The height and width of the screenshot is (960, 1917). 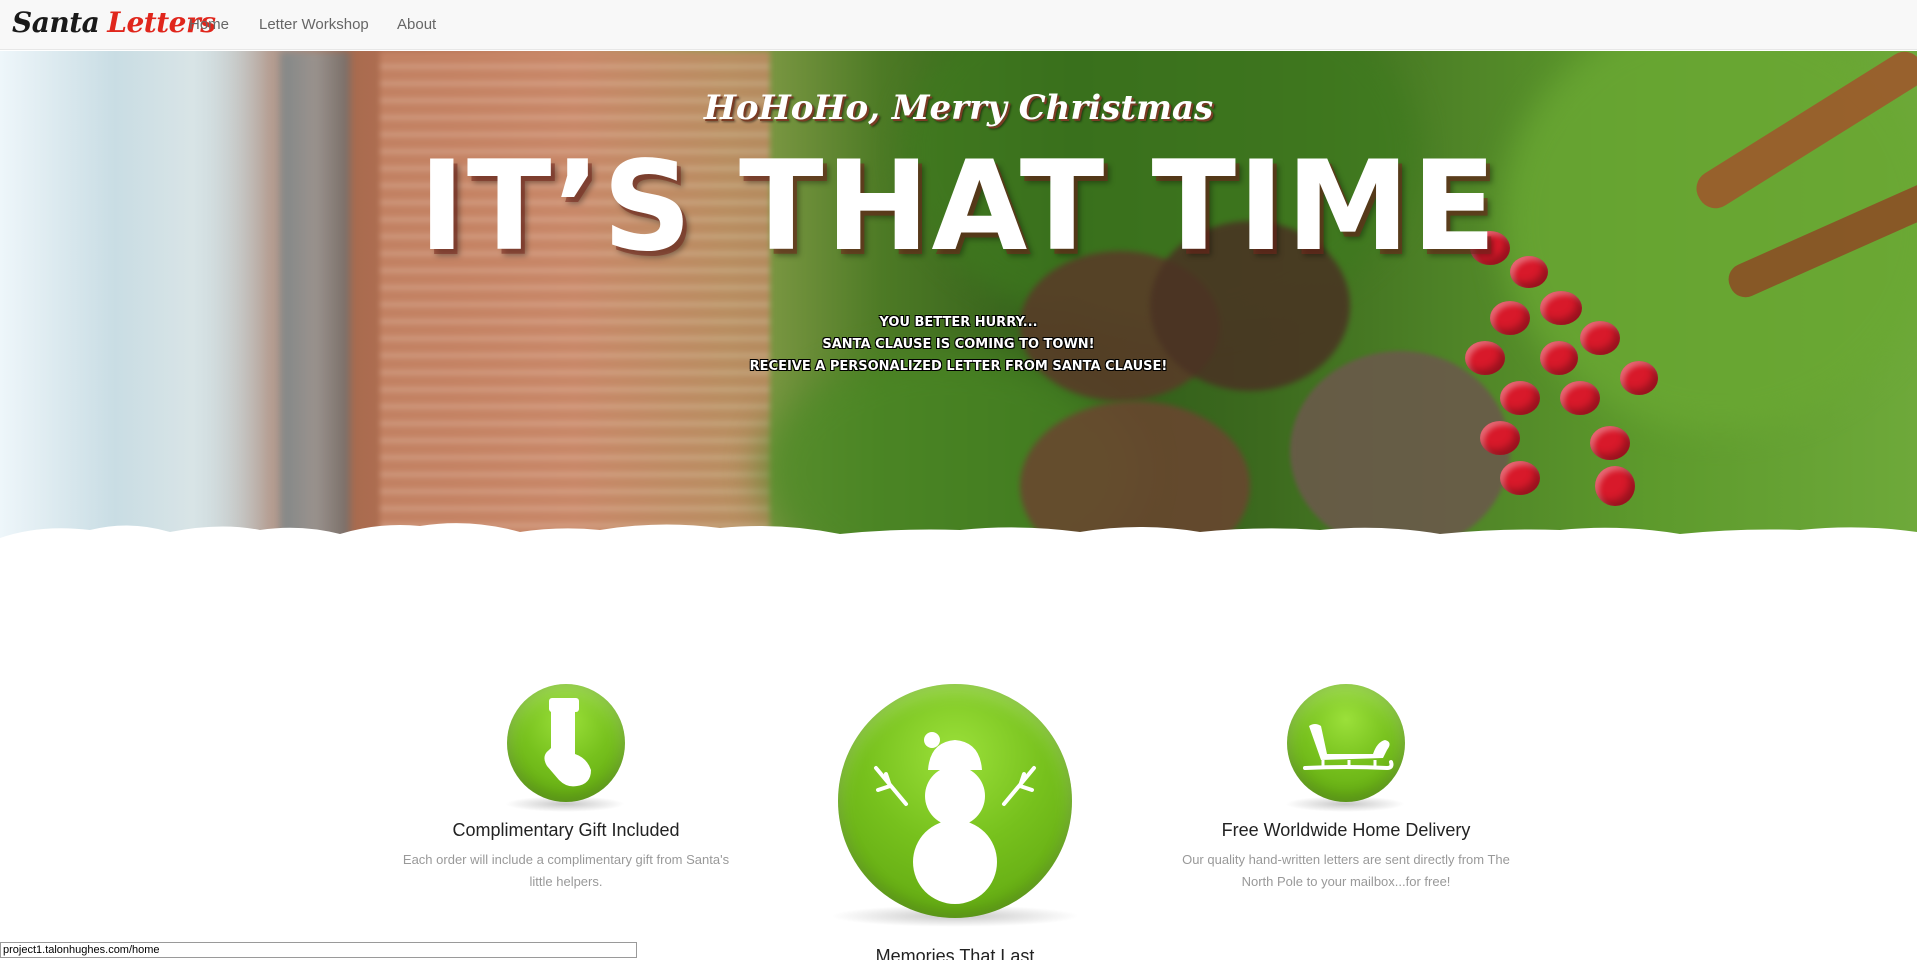 I want to click on feature-icon-memories, so click(x=955, y=801).